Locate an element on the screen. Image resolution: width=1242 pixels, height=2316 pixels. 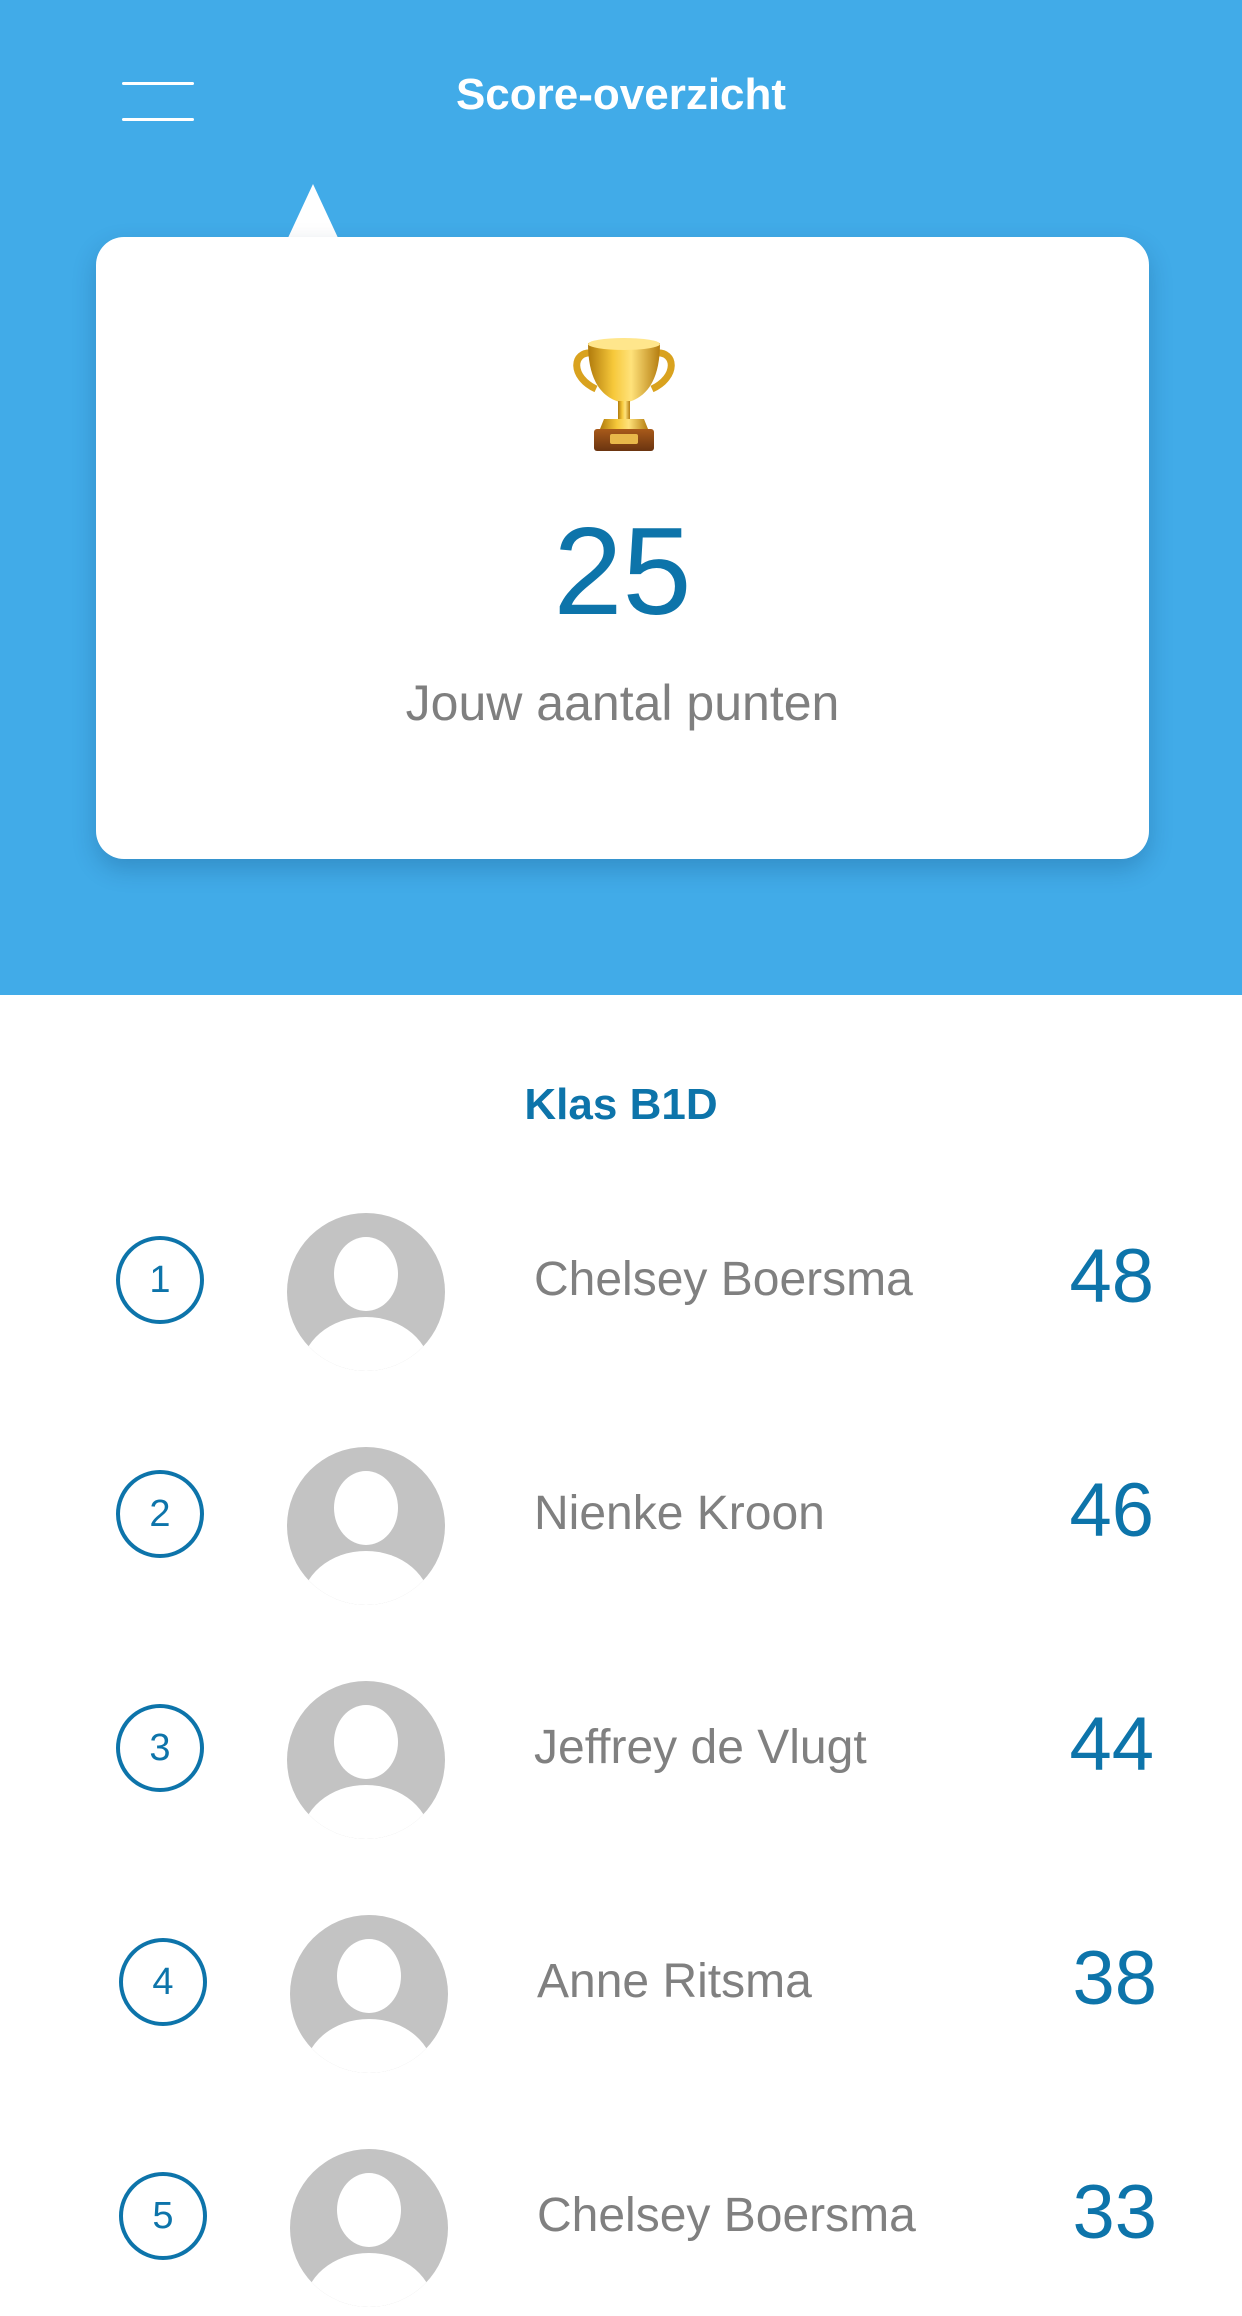
player-name: Anne Ritsma is located at coordinates (674, 1981).